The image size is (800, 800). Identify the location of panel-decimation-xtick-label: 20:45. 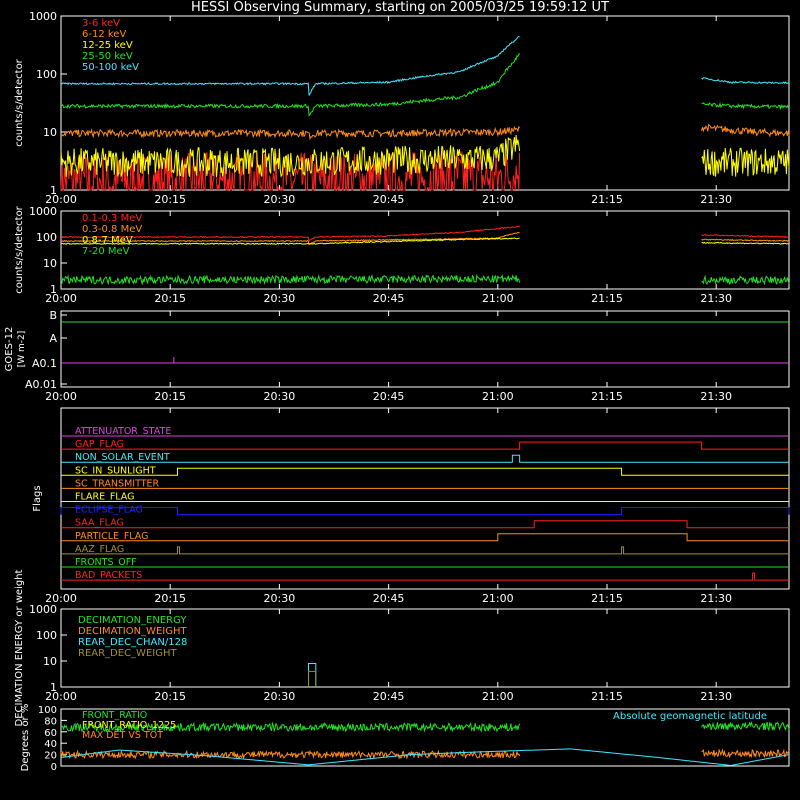
(389, 696).